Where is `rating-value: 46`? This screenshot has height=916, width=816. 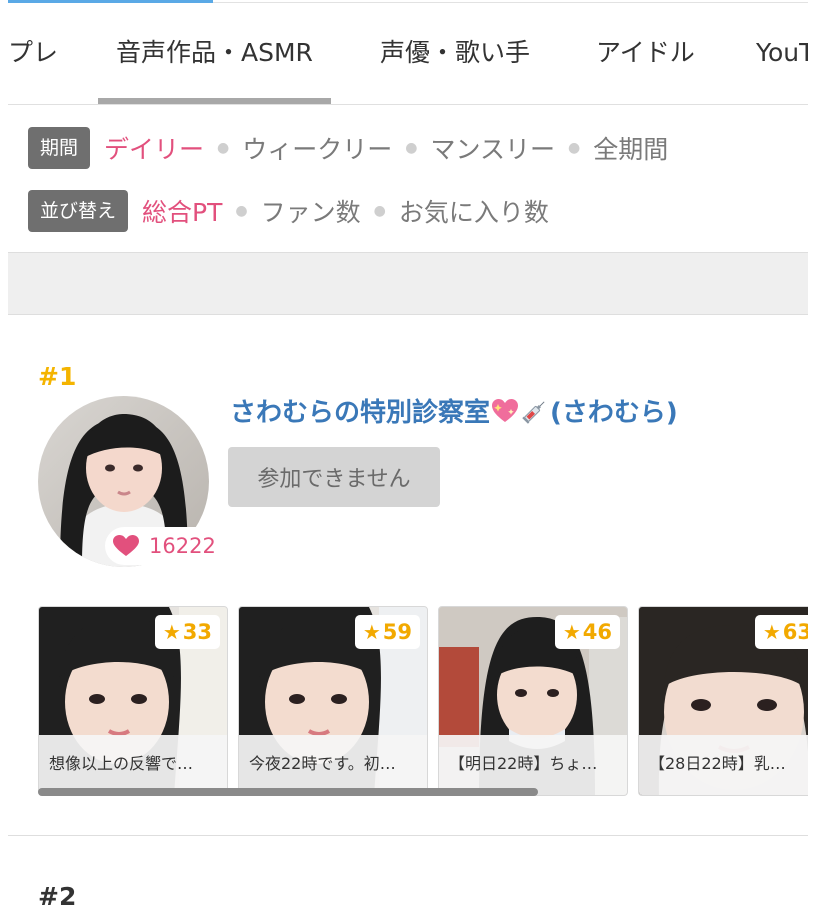
rating-value: 46 is located at coordinates (597, 632).